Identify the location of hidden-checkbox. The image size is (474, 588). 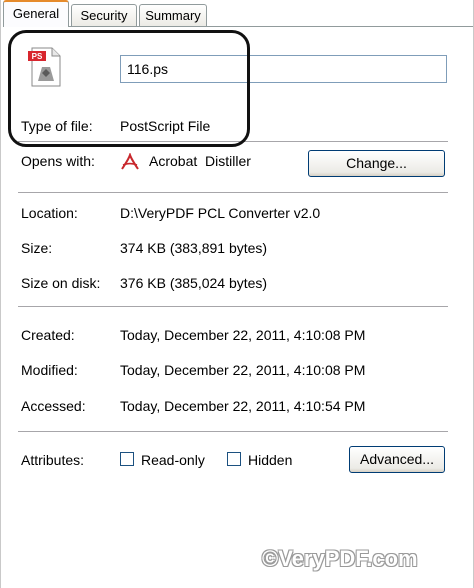
(234, 459).